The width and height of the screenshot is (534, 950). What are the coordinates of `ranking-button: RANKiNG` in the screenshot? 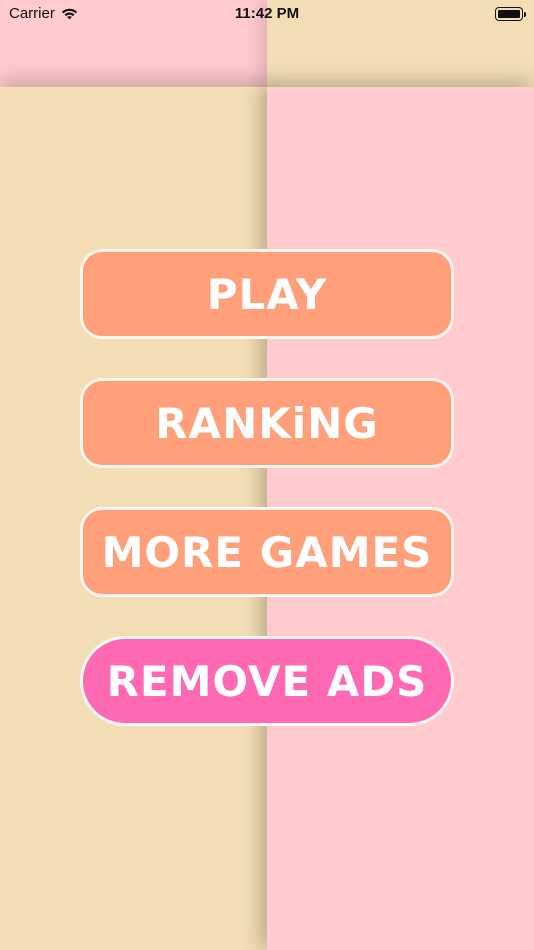 It's located at (267, 423).